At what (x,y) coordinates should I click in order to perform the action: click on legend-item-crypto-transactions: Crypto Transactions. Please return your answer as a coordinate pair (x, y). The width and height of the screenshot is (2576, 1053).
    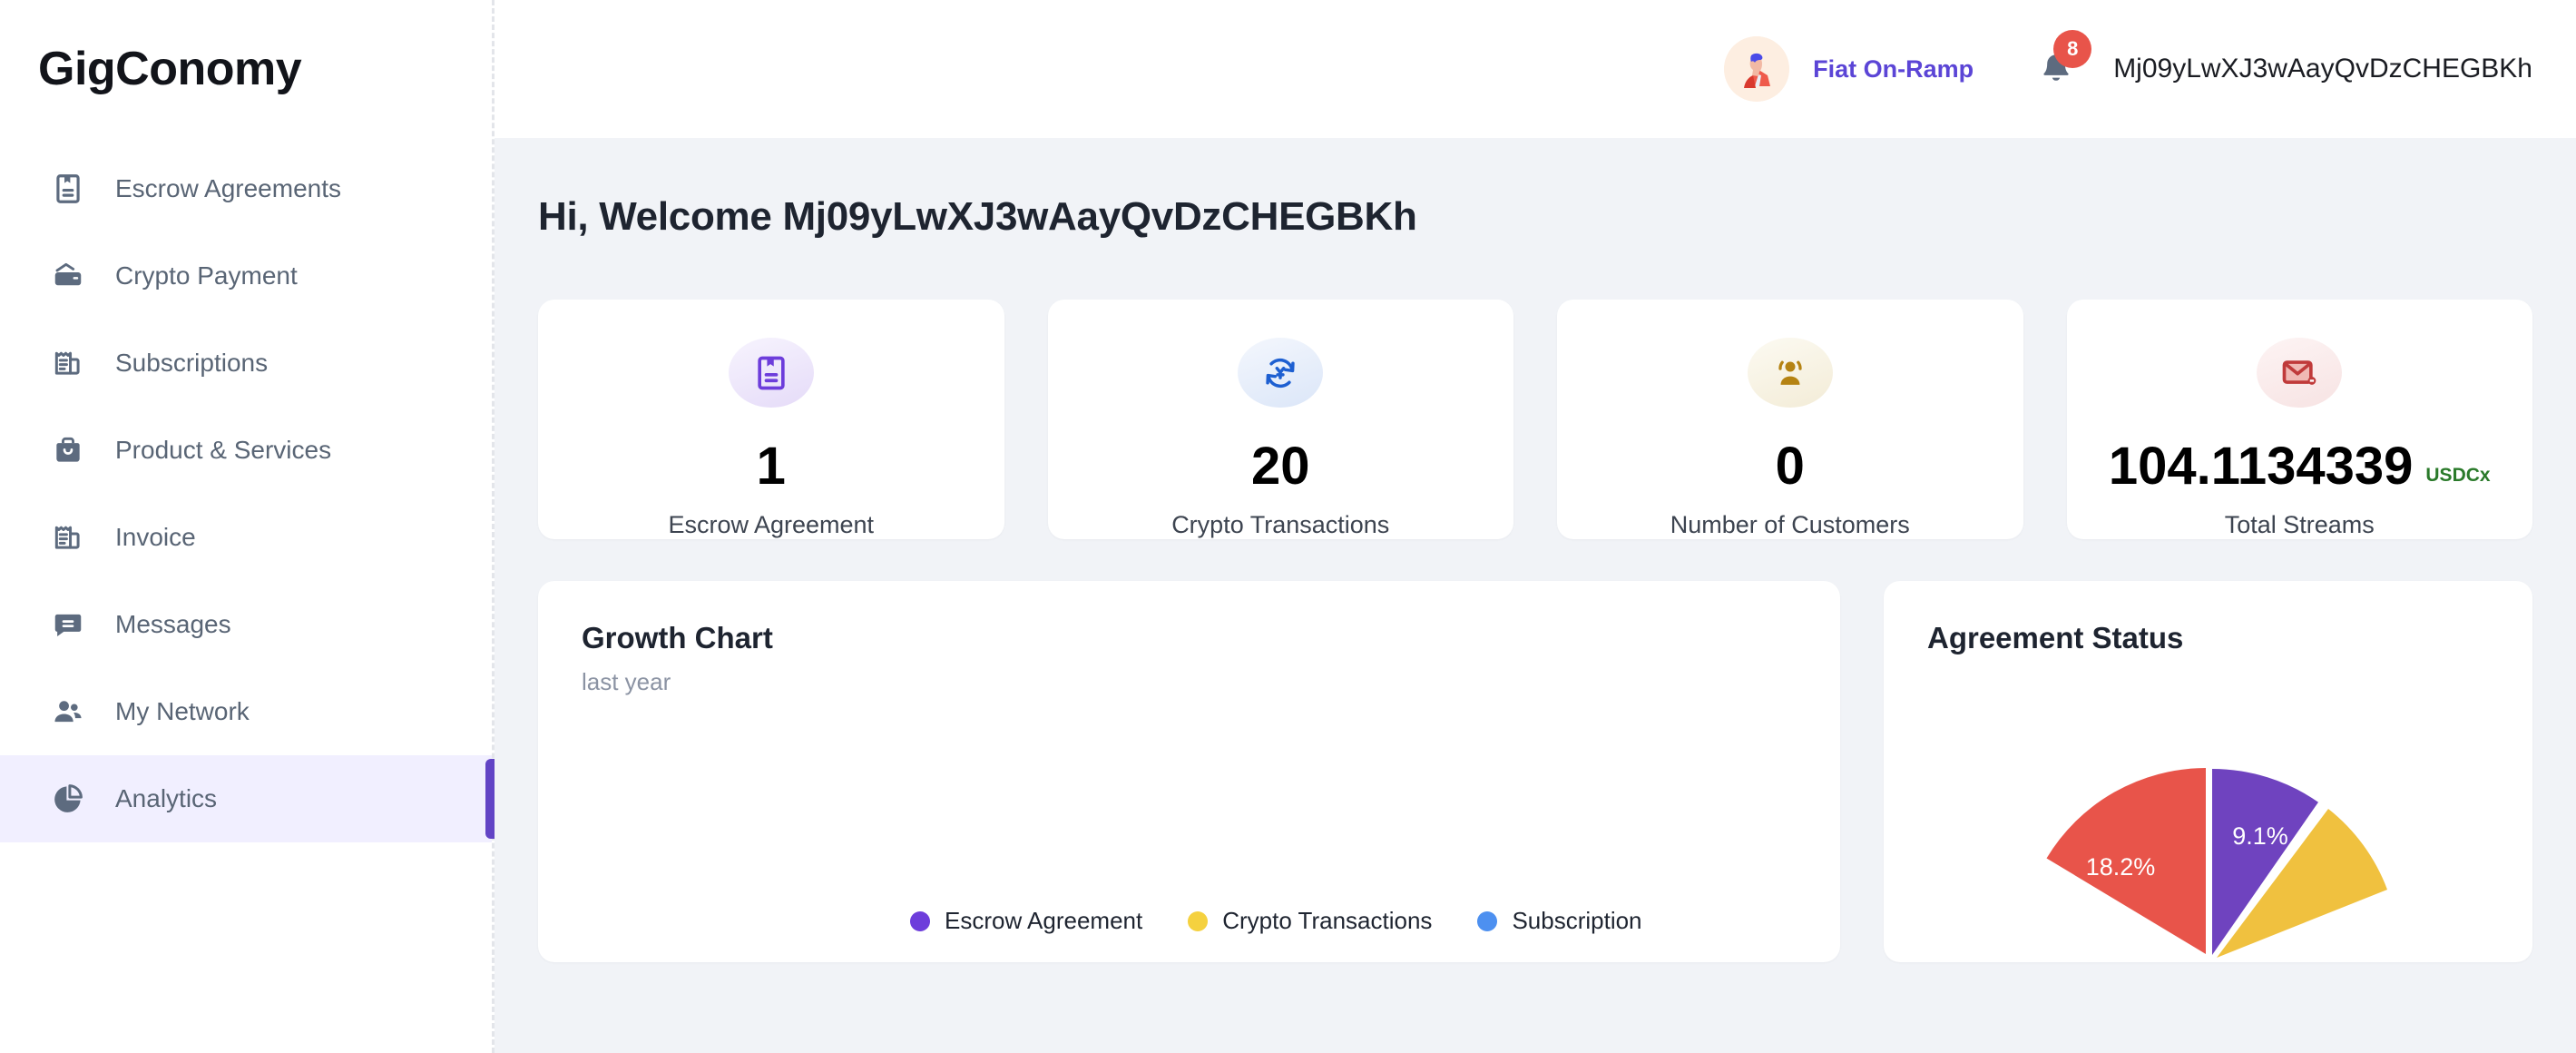
    Looking at the image, I should click on (1310, 921).